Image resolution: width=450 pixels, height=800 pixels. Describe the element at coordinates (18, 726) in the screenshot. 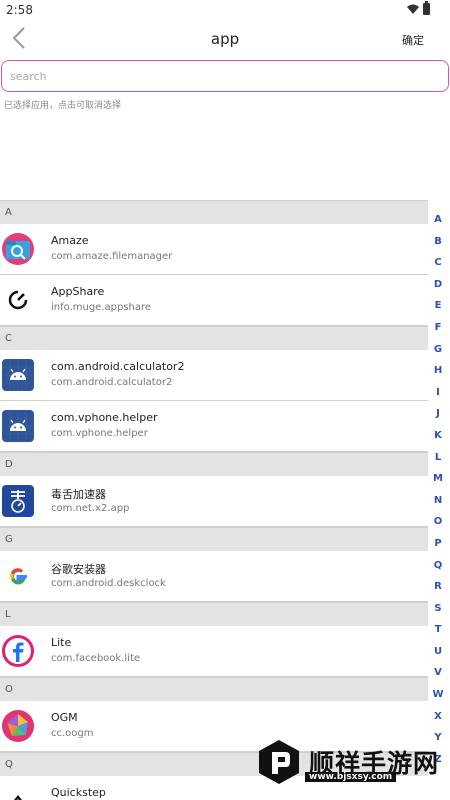

I see `ogm-icon` at that location.